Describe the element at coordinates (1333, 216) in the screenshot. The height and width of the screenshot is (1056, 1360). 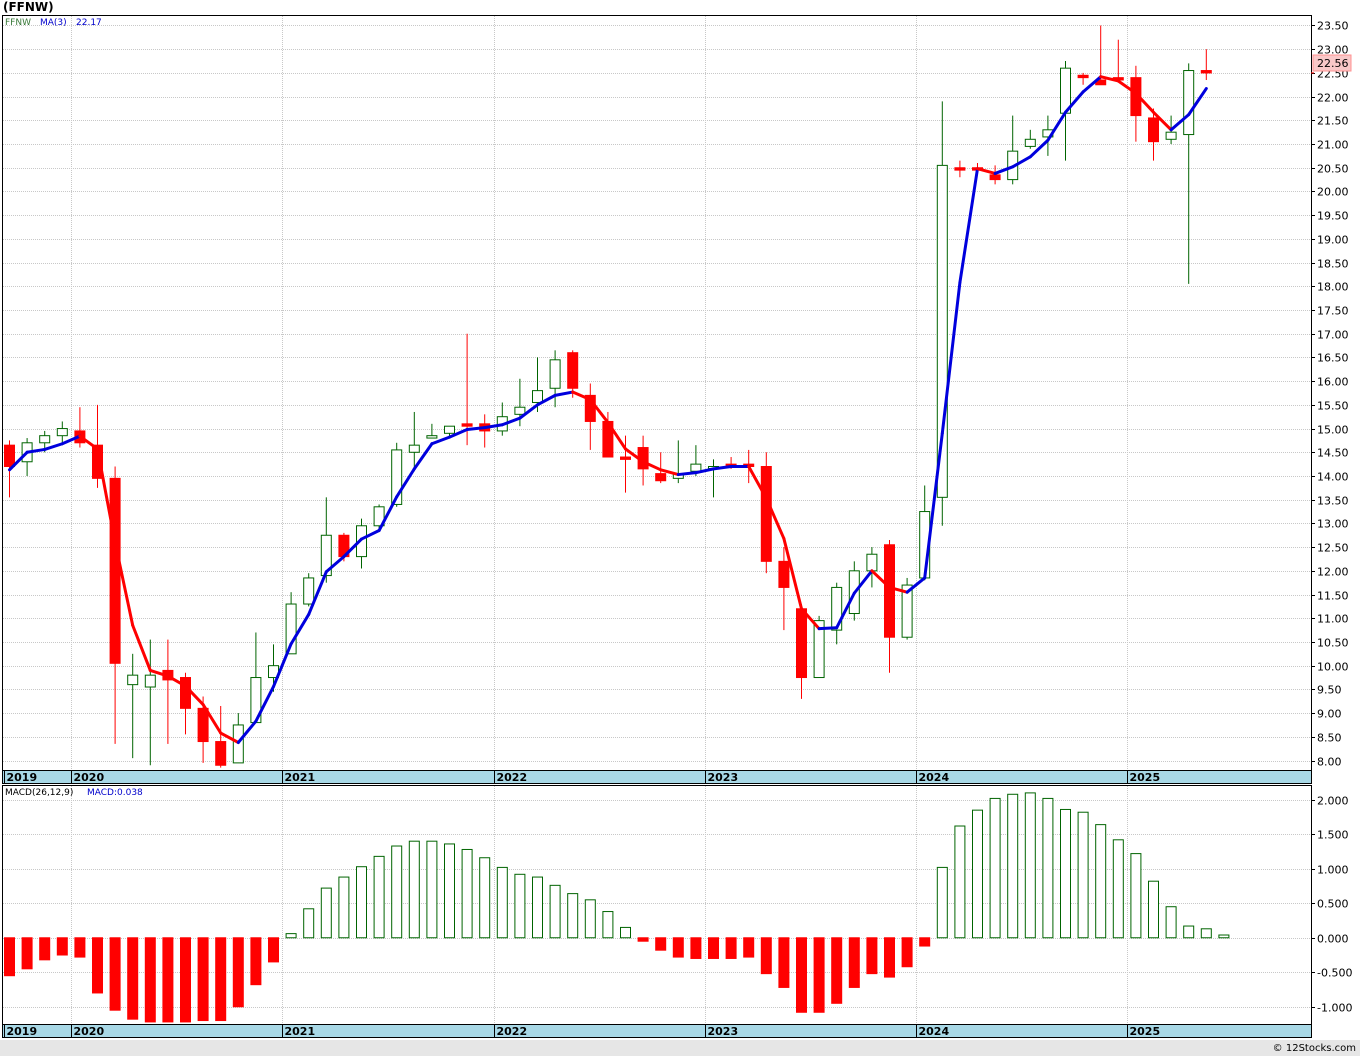
I see `price-y-tick-label: 19.50` at that location.